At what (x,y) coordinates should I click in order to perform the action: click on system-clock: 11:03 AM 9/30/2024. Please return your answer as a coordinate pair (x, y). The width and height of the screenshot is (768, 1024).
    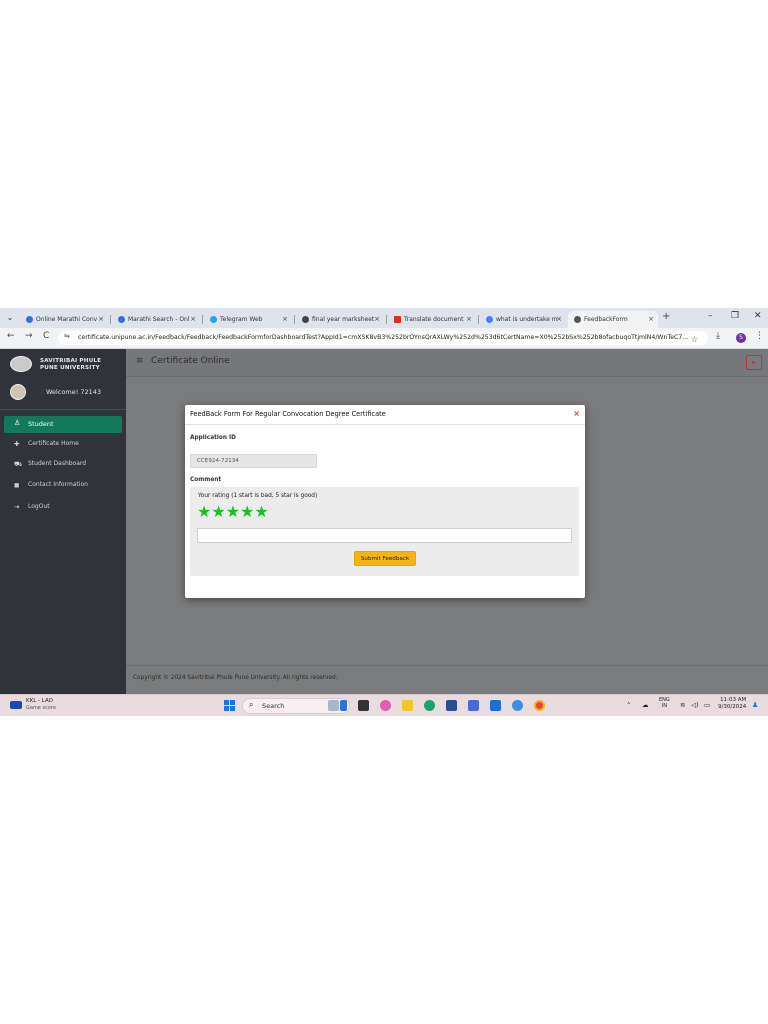
    Looking at the image, I should click on (732, 704).